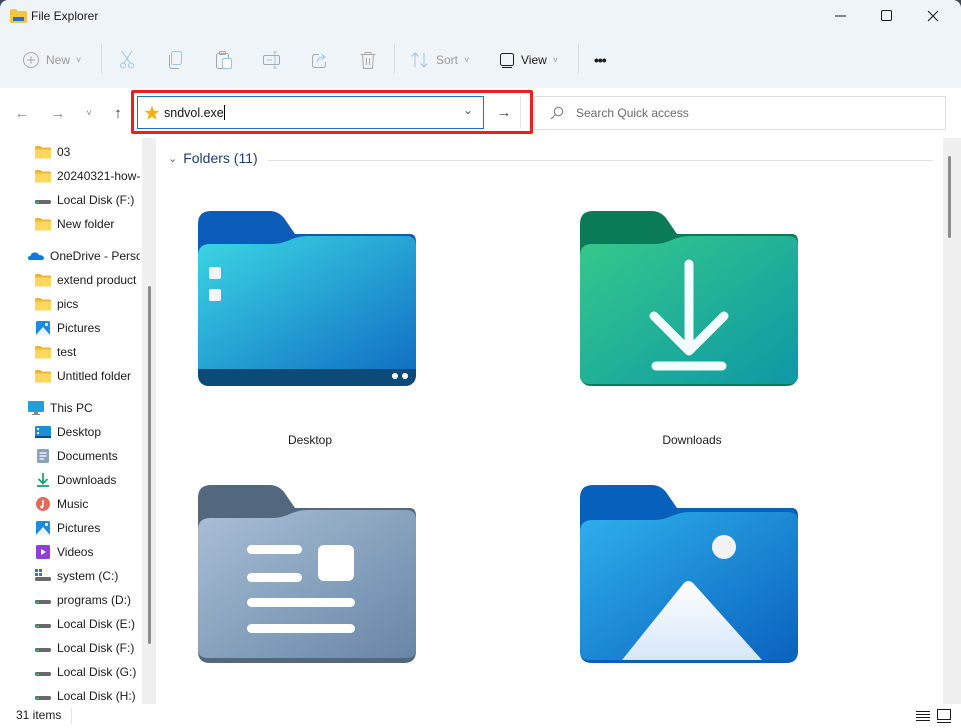 The height and width of the screenshot is (728, 961). Describe the element at coordinates (213, 158) in the screenshot. I see `folders-group-header: ⌄ Folders (11)` at that location.